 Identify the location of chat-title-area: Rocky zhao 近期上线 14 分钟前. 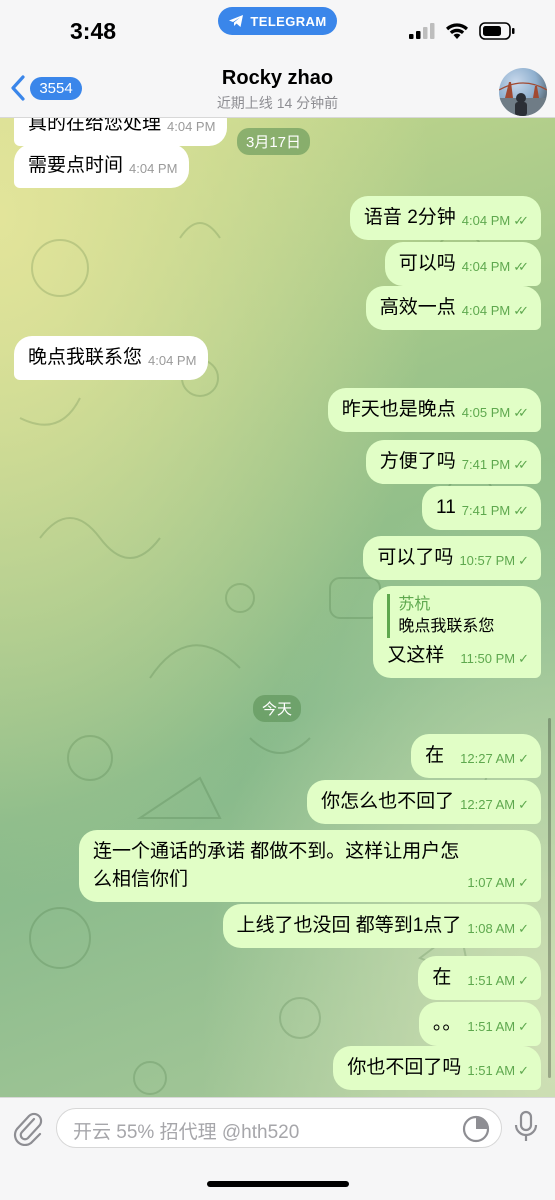
(277, 90).